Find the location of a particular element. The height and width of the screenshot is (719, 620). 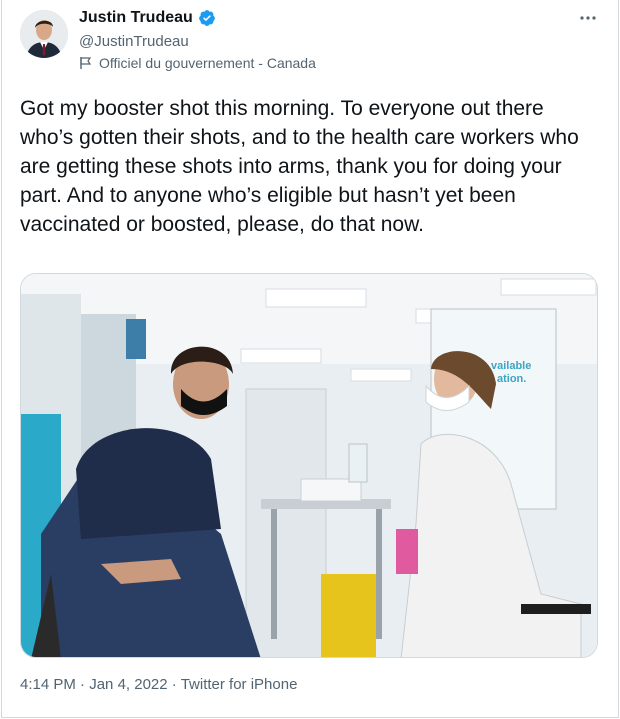

tweet-date: Jan 4, 2022 is located at coordinates (121, 684).